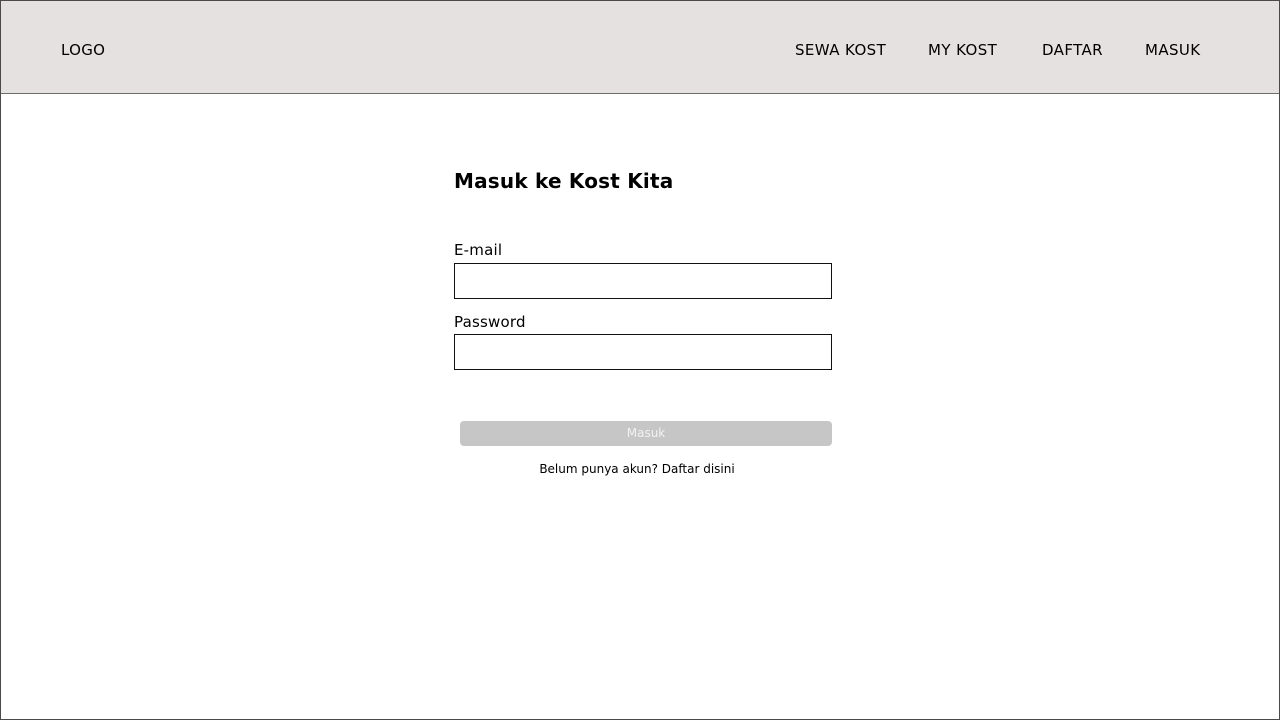 The width and height of the screenshot is (1280, 720). I want to click on password-label: Password, so click(490, 322).